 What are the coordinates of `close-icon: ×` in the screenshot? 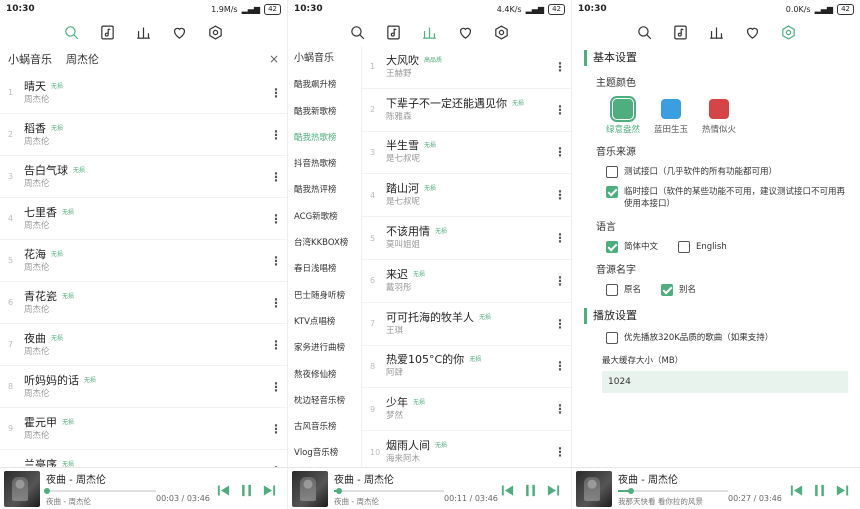 It's located at (274, 59).